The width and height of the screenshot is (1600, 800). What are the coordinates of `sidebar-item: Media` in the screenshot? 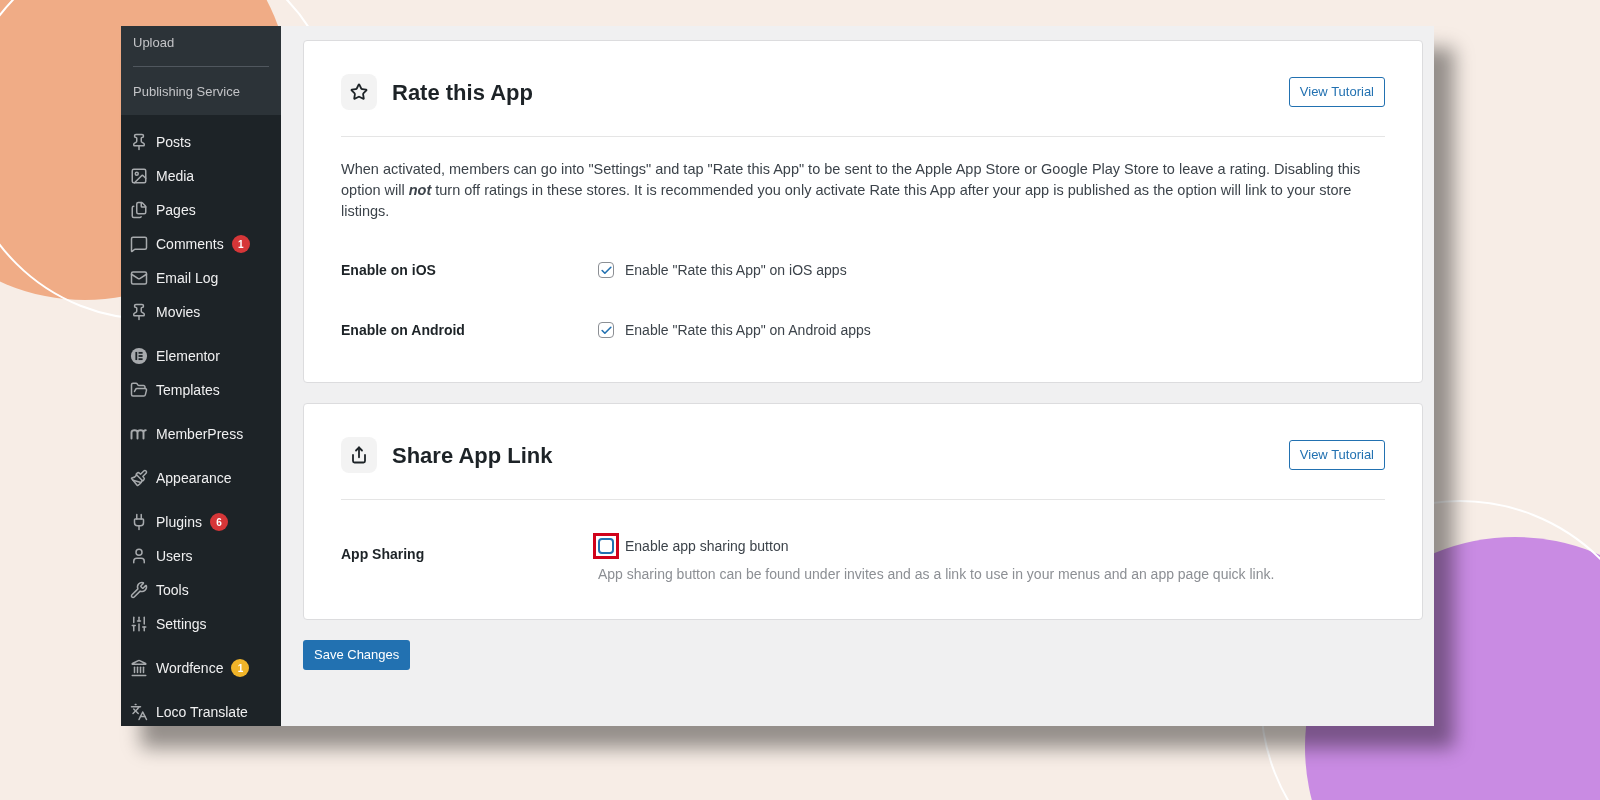 It's located at (201, 176).